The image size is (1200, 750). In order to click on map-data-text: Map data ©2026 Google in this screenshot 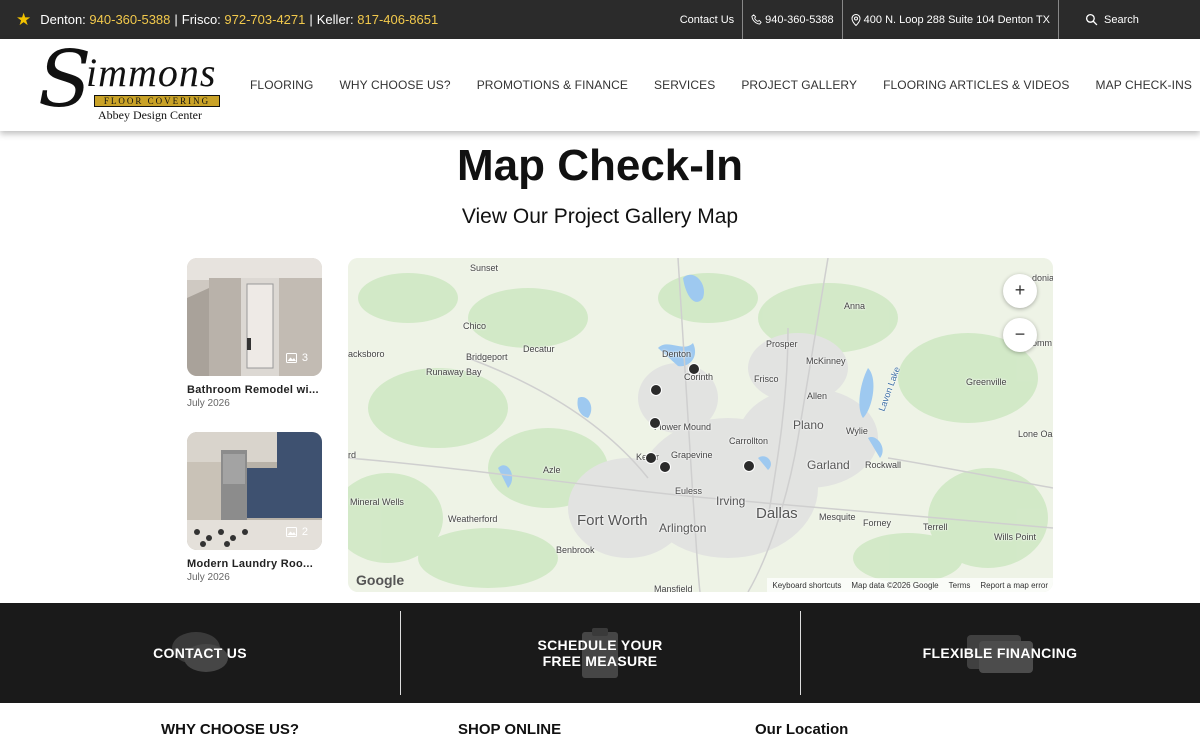, I will do `click(895, 585)`.